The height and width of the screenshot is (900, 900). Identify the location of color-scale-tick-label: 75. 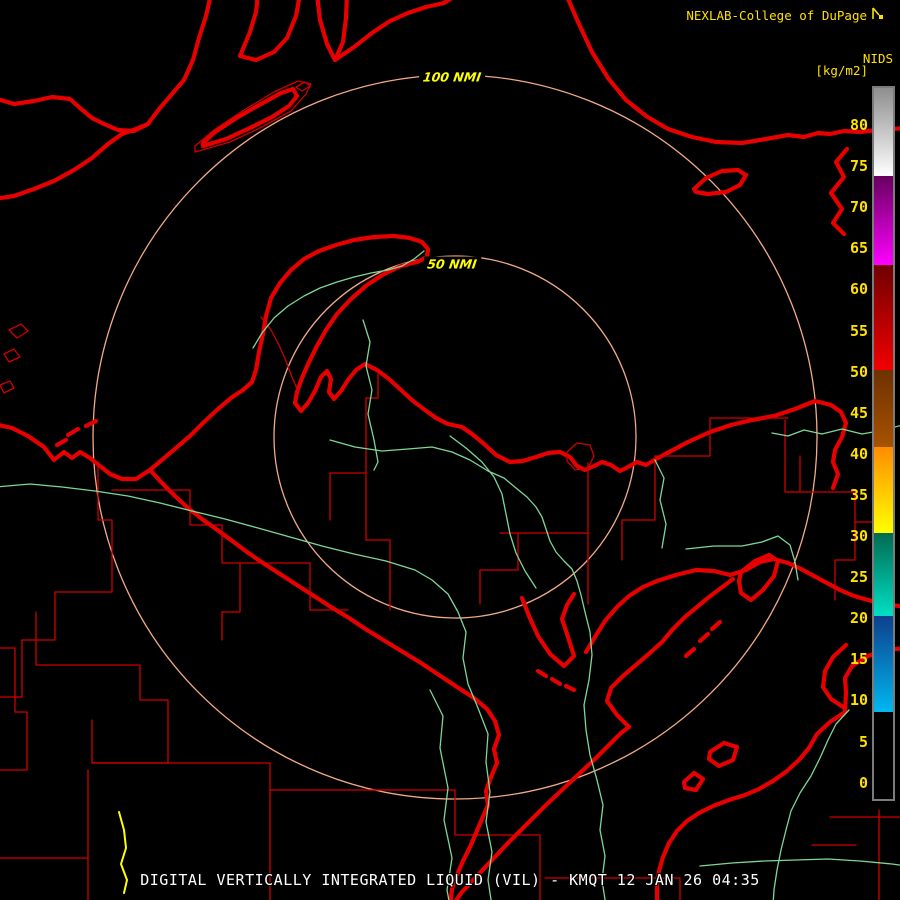
(858, 166).